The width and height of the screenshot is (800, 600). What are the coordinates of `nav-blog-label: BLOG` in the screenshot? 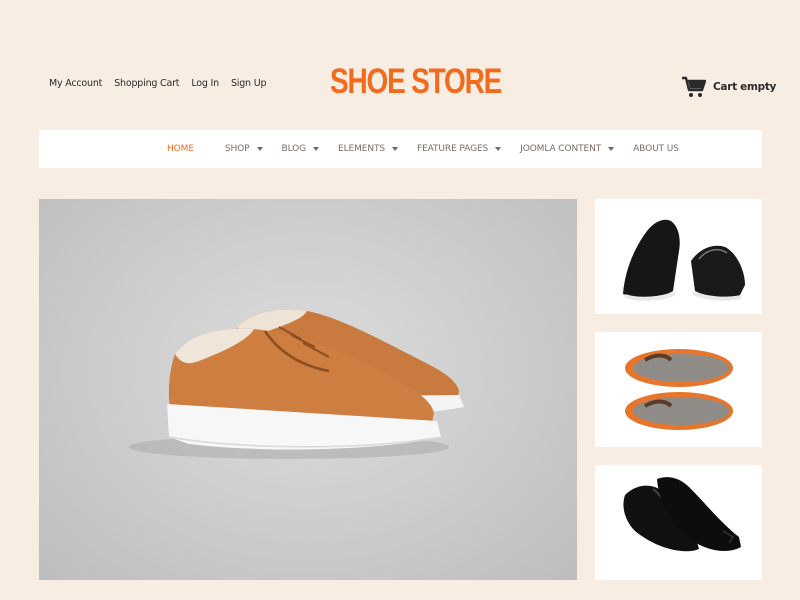 It's located at (294, 149).